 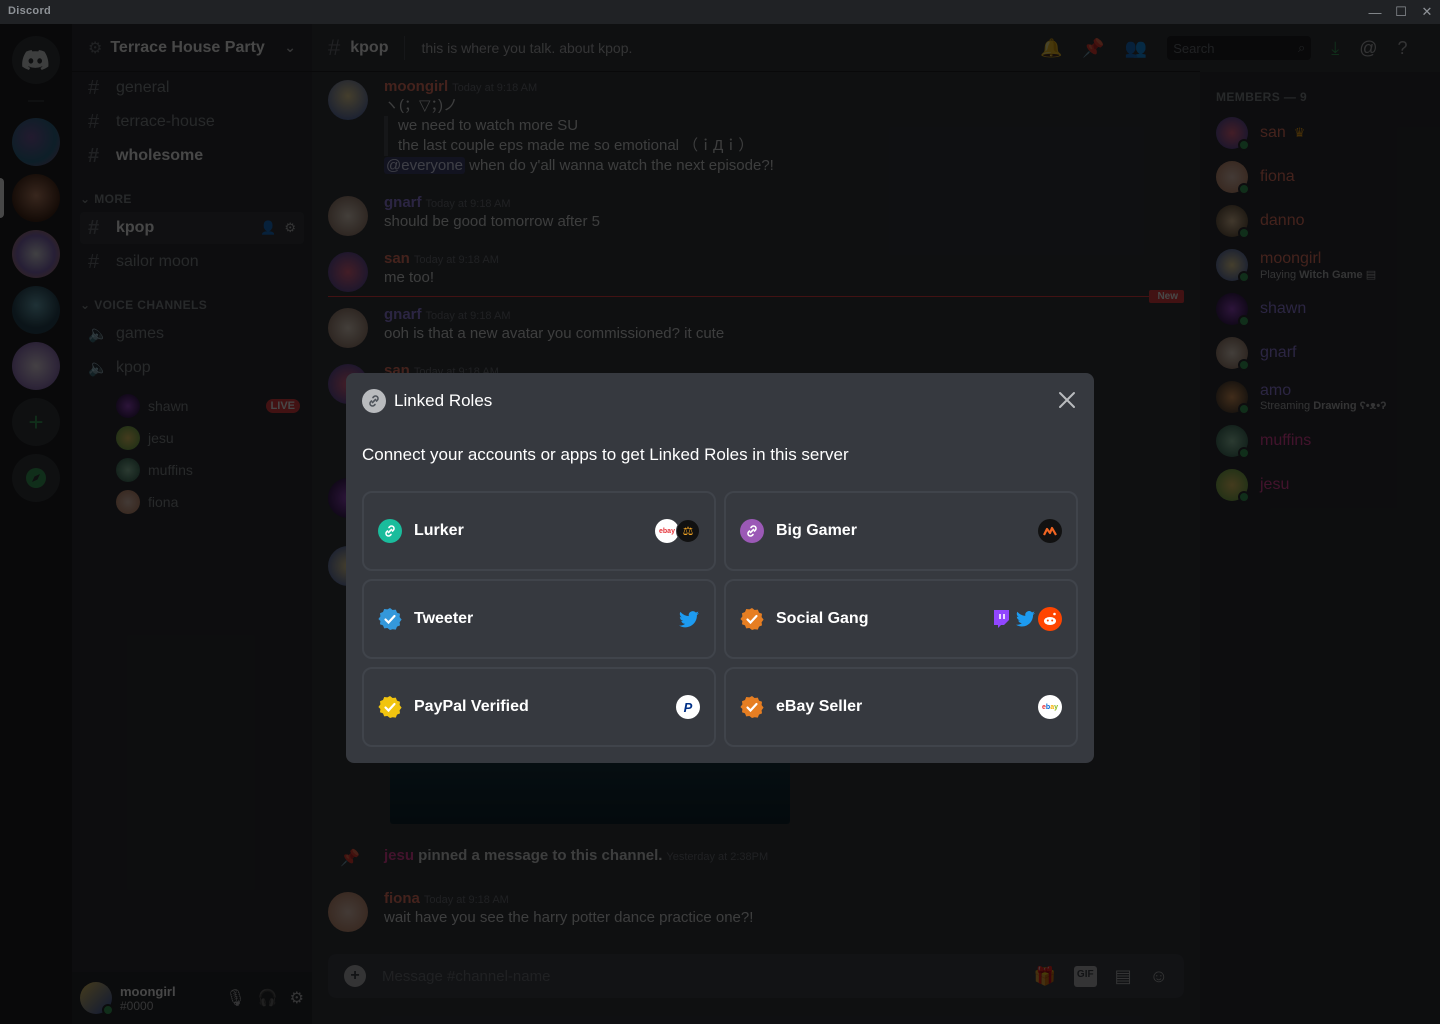 What do you see at coordinates (688, 531) in the screenshot?
I see `justice-scale-icon: ⚖` at bounding box center [688, 531].